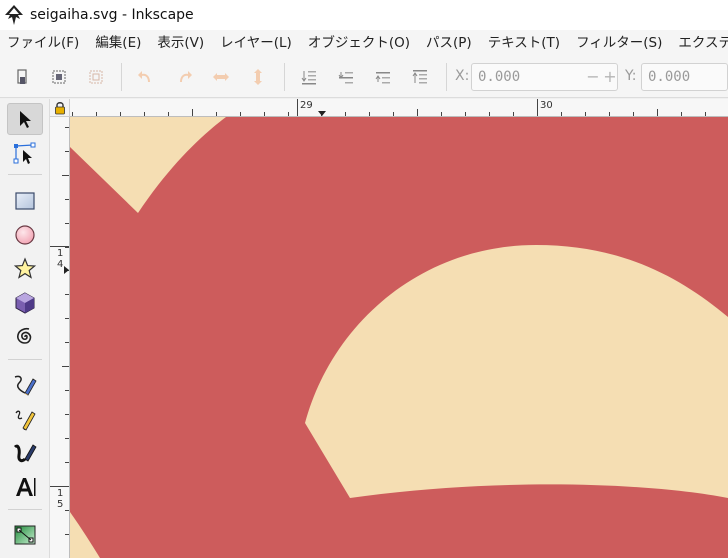  What do you see at coordinates (593, 77) in the screenshot?
I see `x-decrement-button: −` at bounding box center [593, 77].